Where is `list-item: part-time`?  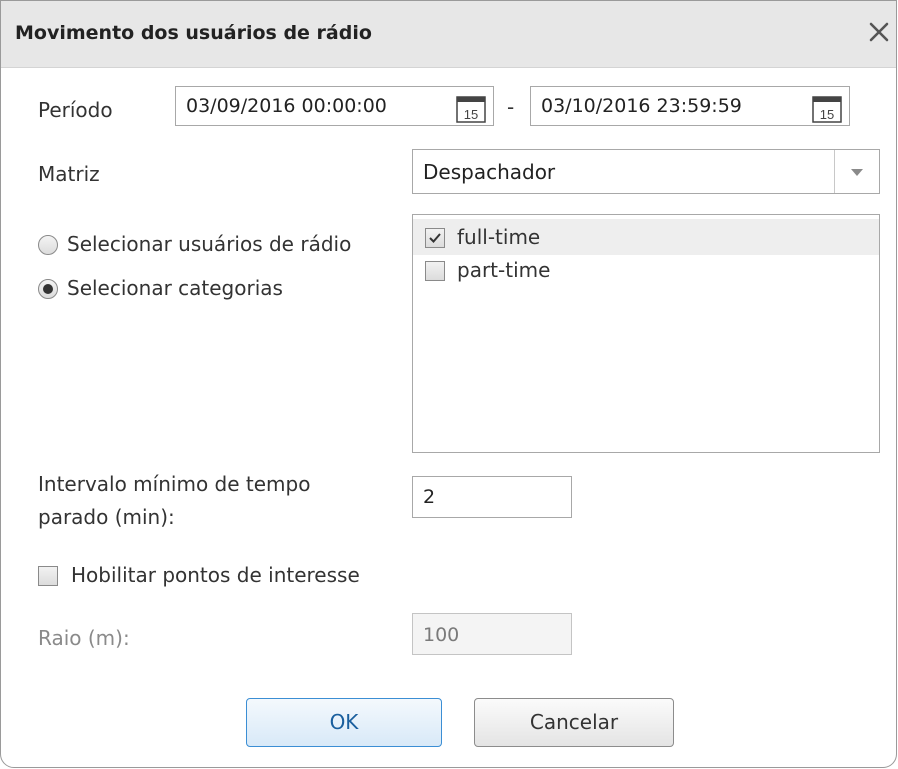
list-item: part-time is located at coordinates (646, 273).